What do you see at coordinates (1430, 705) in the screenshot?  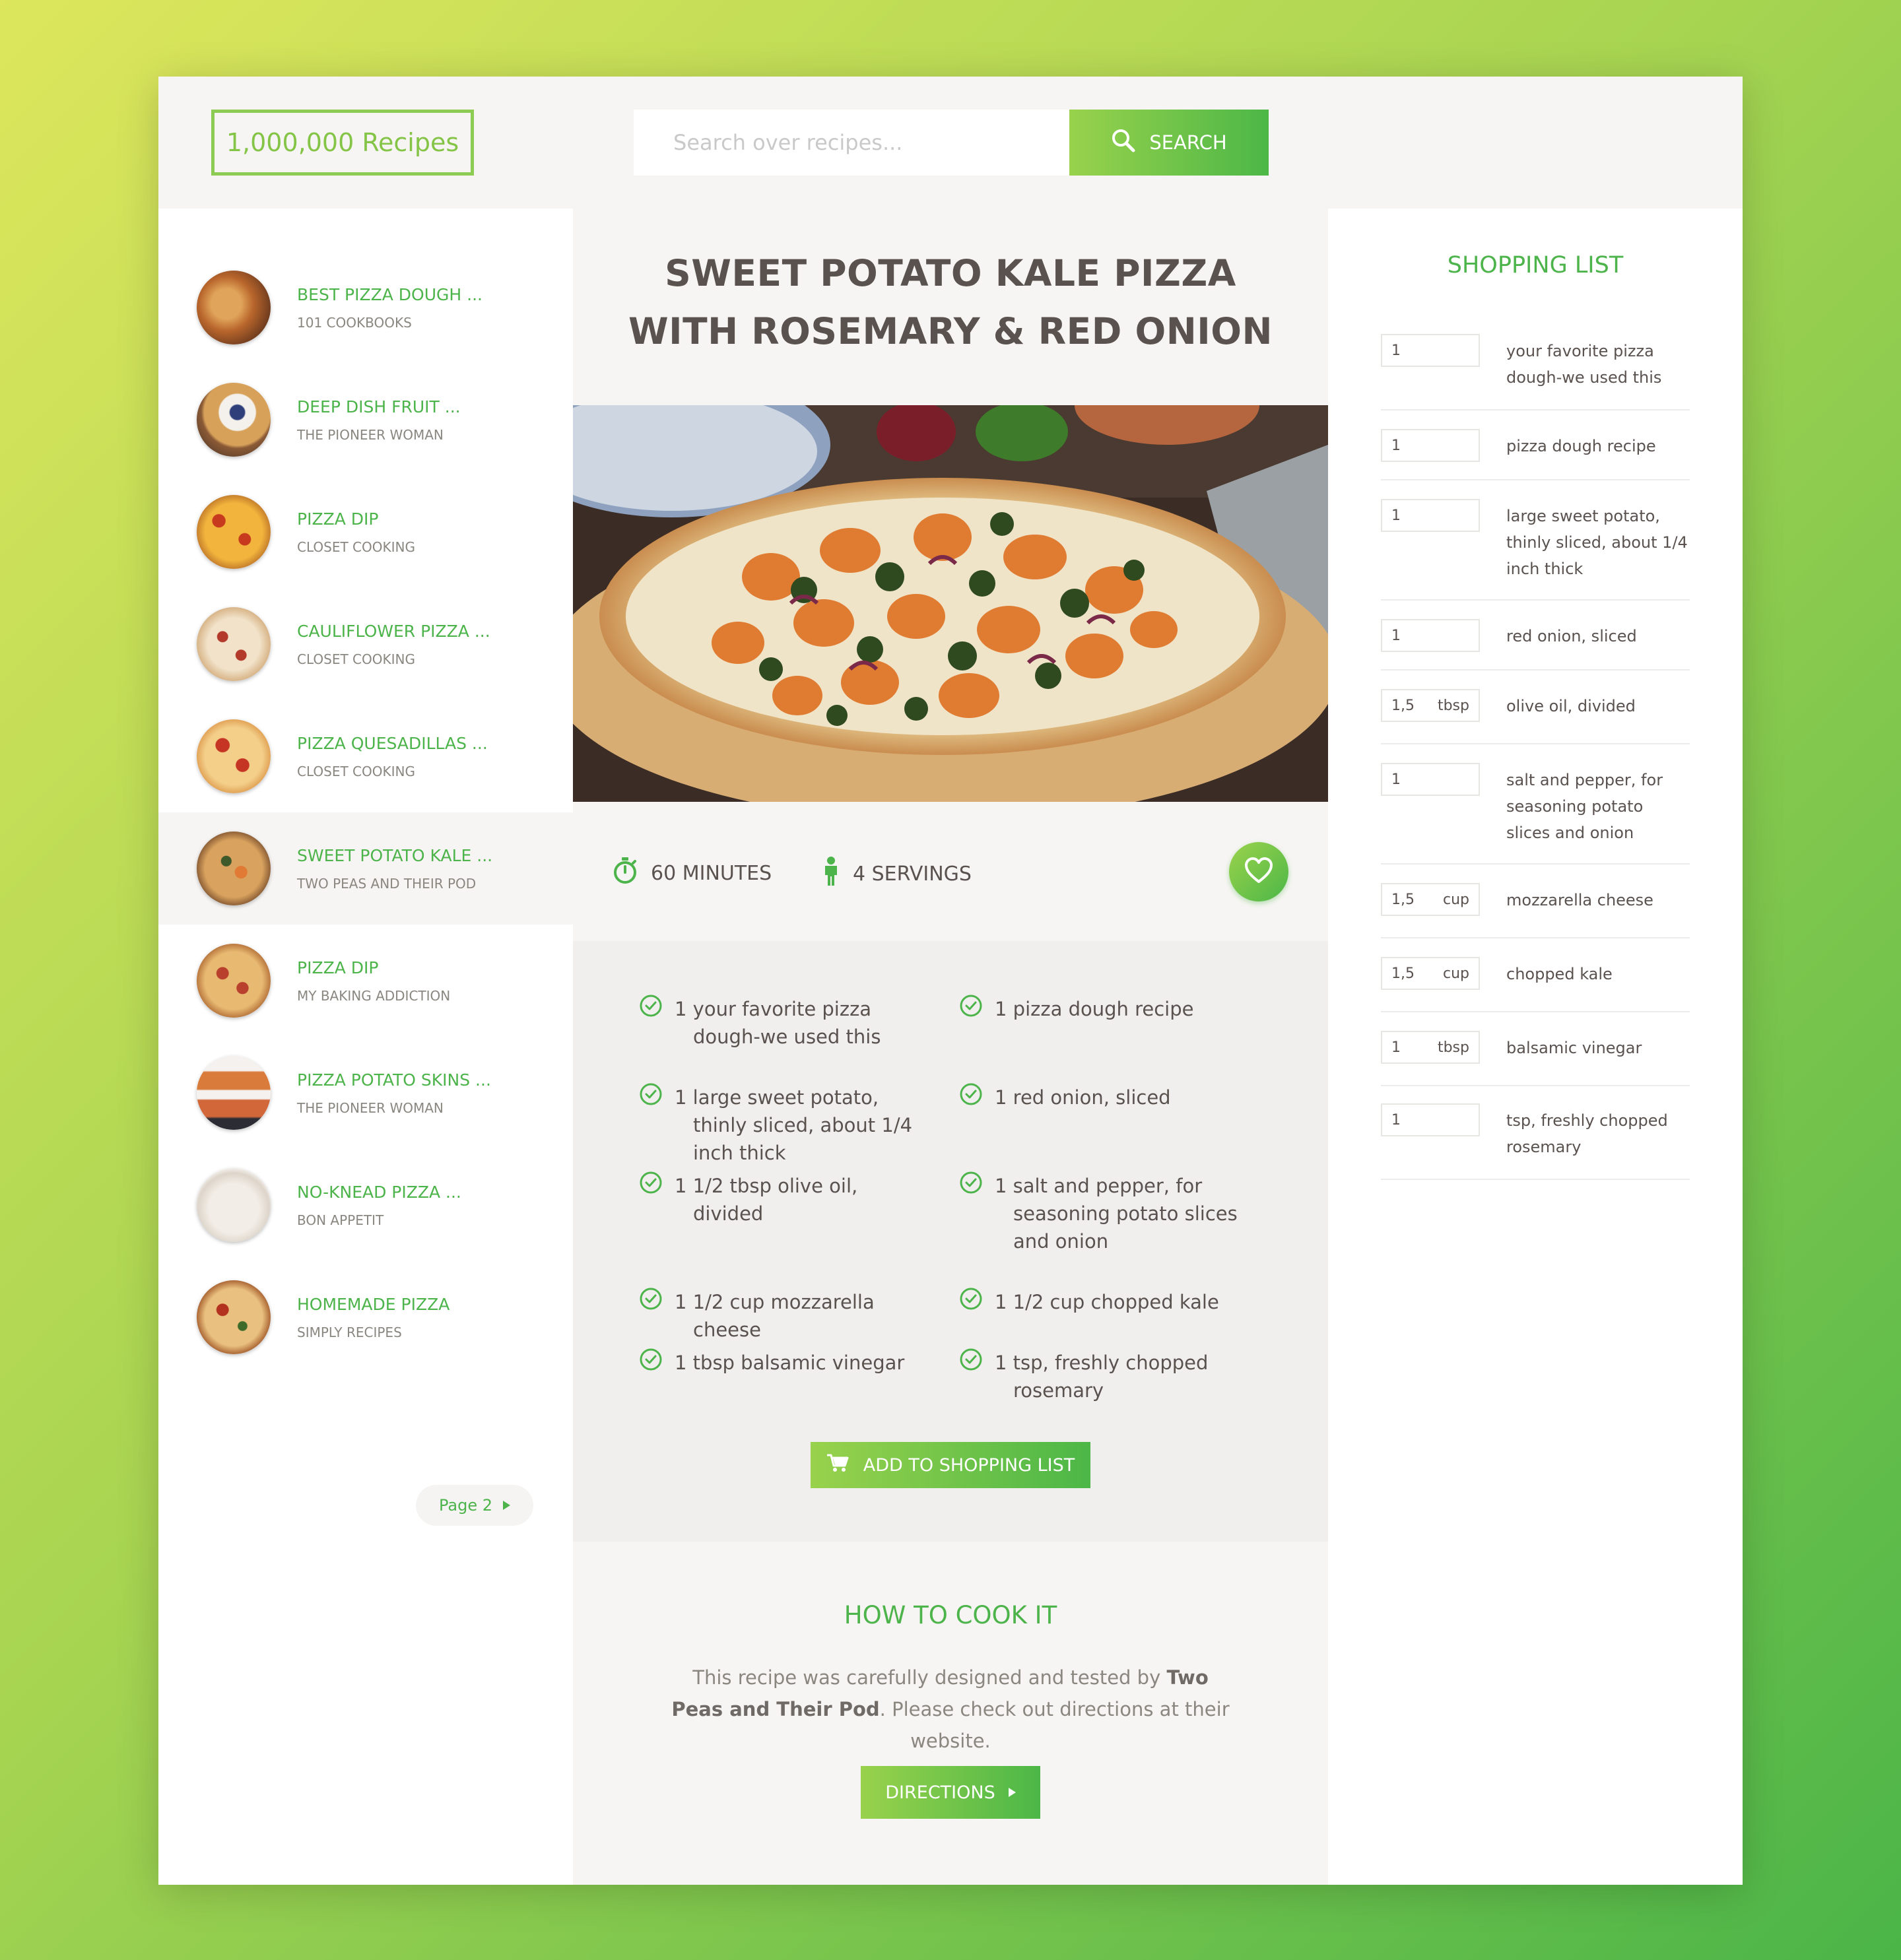 I see `quantity-field: 1,5 tbsp` at bounding box center [1430, 705].